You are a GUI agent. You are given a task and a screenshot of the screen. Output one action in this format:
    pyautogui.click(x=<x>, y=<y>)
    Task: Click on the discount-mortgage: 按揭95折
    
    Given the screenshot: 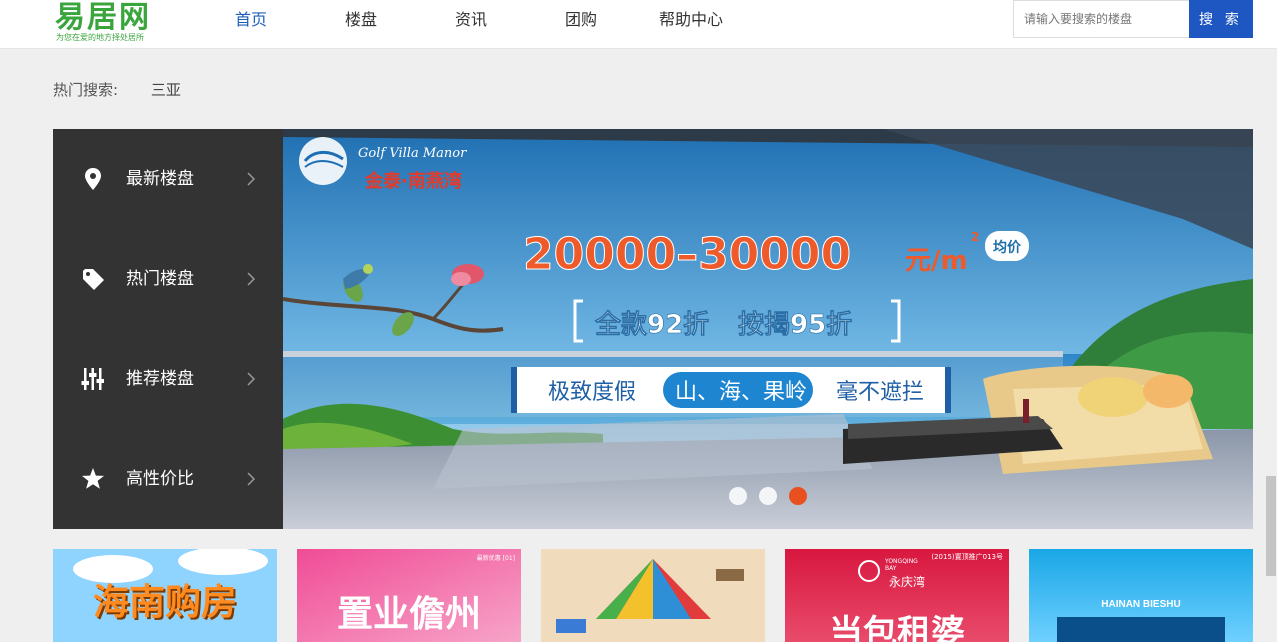 What is the action you would take?
    pyautogui.click(x=795, y=324)
    